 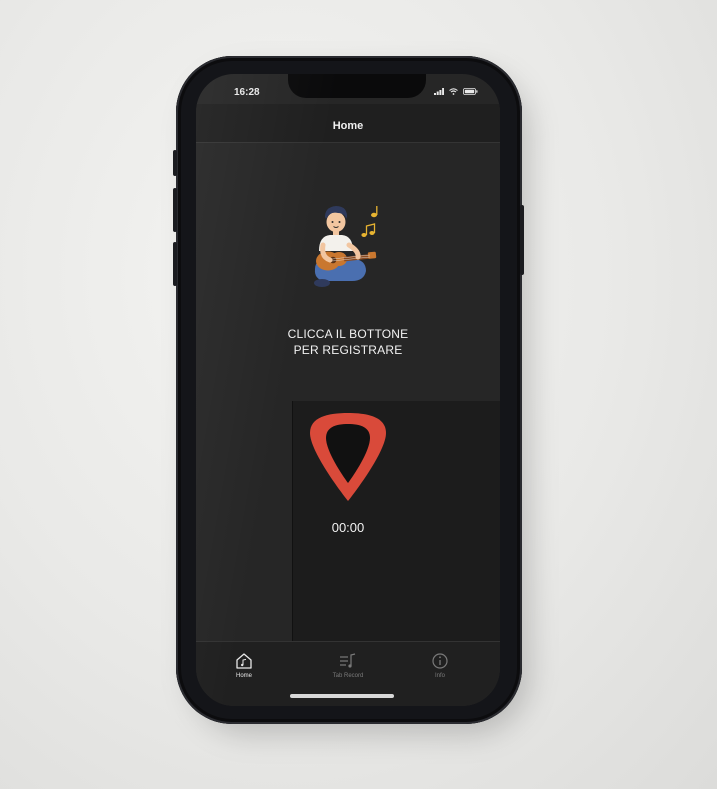 I want to click on music-list-icon, so click(x=348, y=660).